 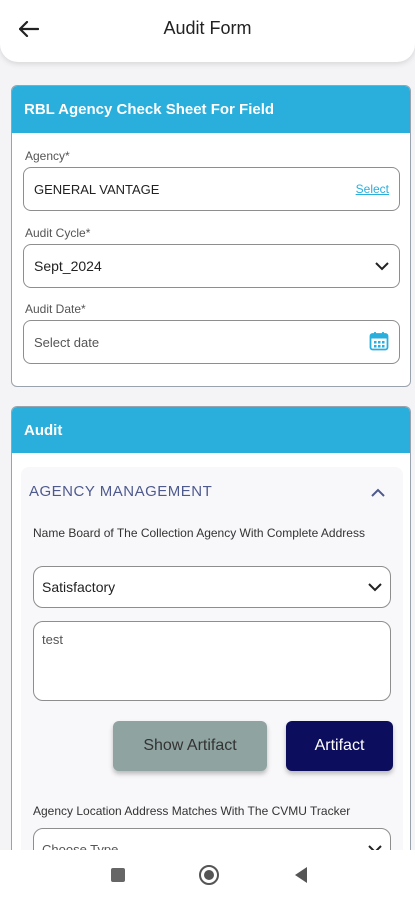 I want to click on system-nav-bar, so click(x=207, y=875).